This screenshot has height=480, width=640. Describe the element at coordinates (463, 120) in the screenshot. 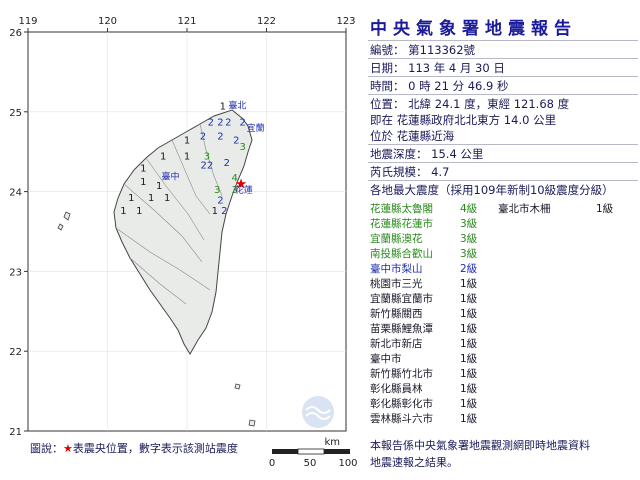

I see `report-location-desc: 即在 花蓮縣政府北北東方 14.0 公里` at that location.